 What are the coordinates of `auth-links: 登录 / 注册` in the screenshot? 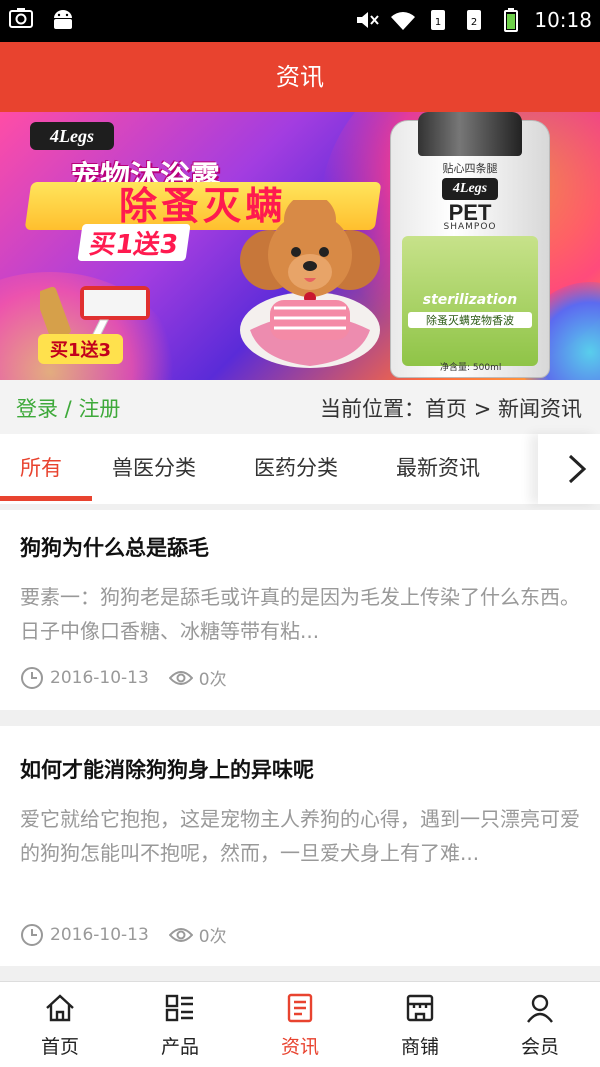 It's located at (68, 408).